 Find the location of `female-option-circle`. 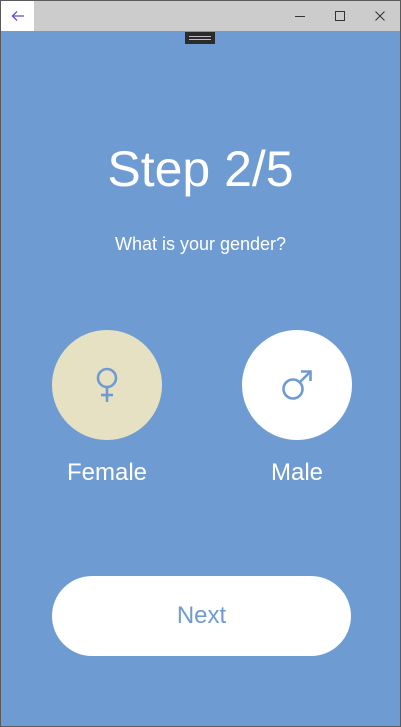

female-option-circle is located at coordinates (107, 385).